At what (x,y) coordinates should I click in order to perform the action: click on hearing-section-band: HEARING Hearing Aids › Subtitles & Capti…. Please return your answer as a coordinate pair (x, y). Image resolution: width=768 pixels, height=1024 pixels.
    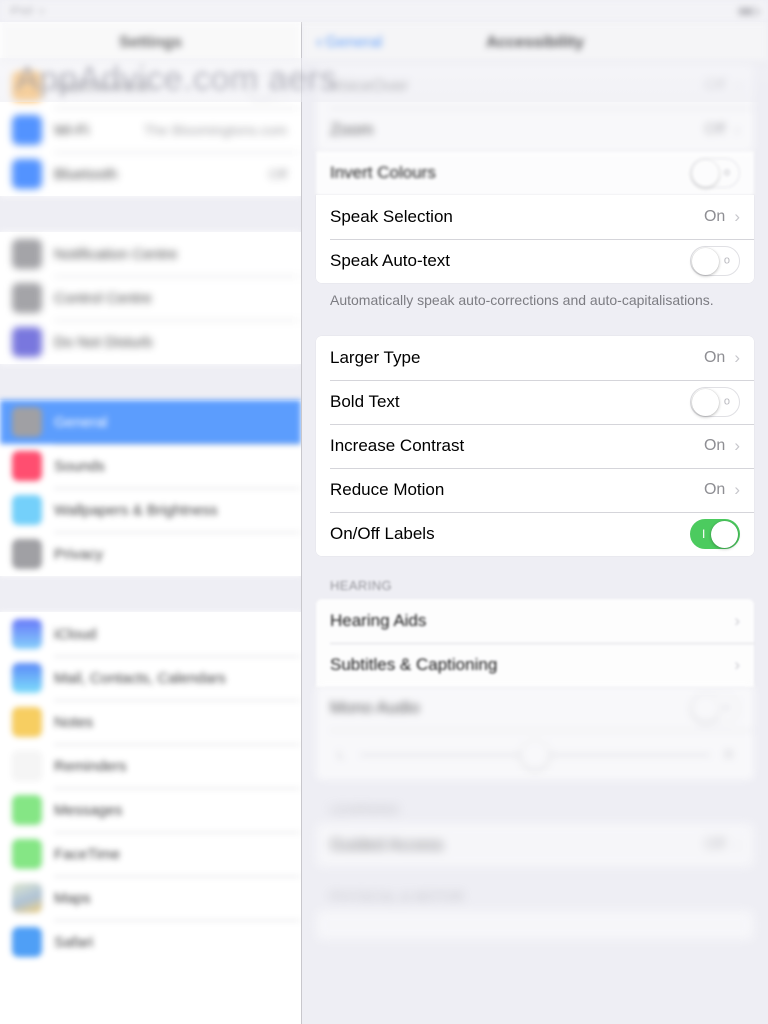
    Looking at the image, I should click on (535, 621).